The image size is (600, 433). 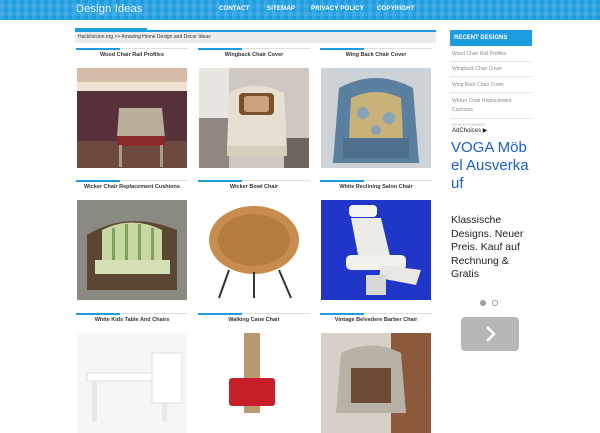 I want to click on sidebar-link: Wood Chair Rail Profiles, so click(x=479, y=54).